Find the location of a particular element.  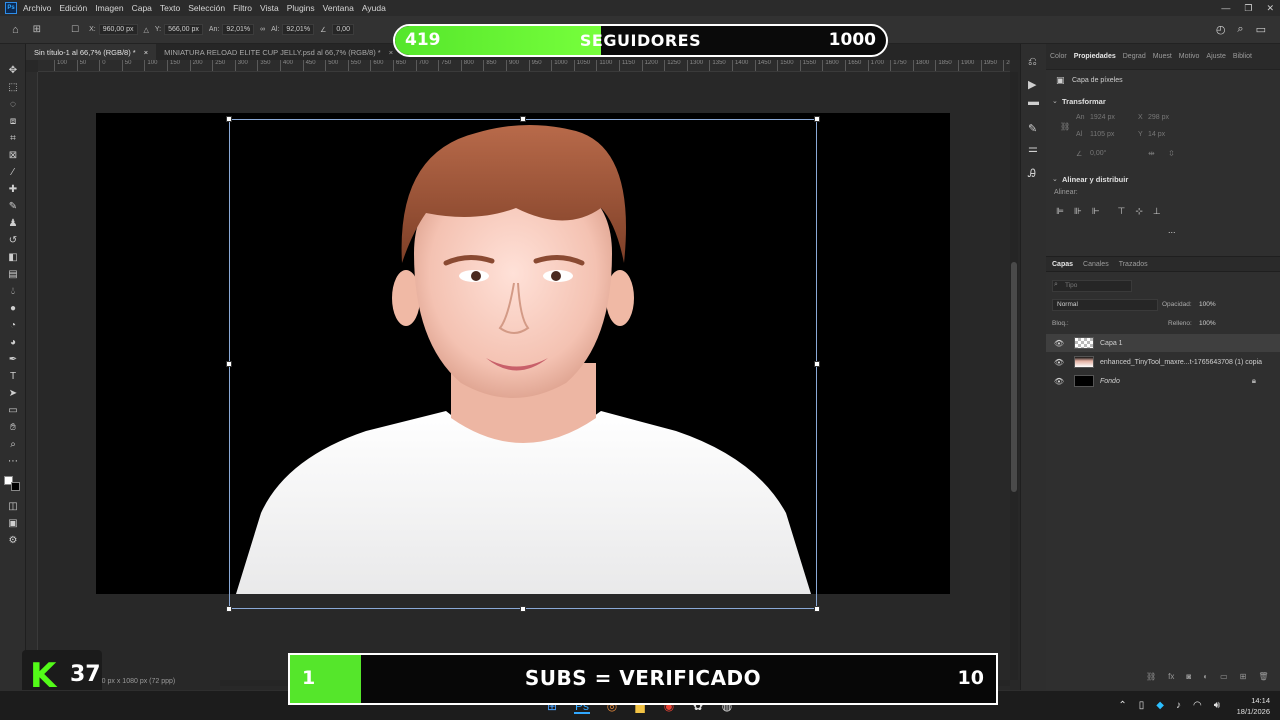

dodge-tool-icon: ● is located at coordinates (13, 309).